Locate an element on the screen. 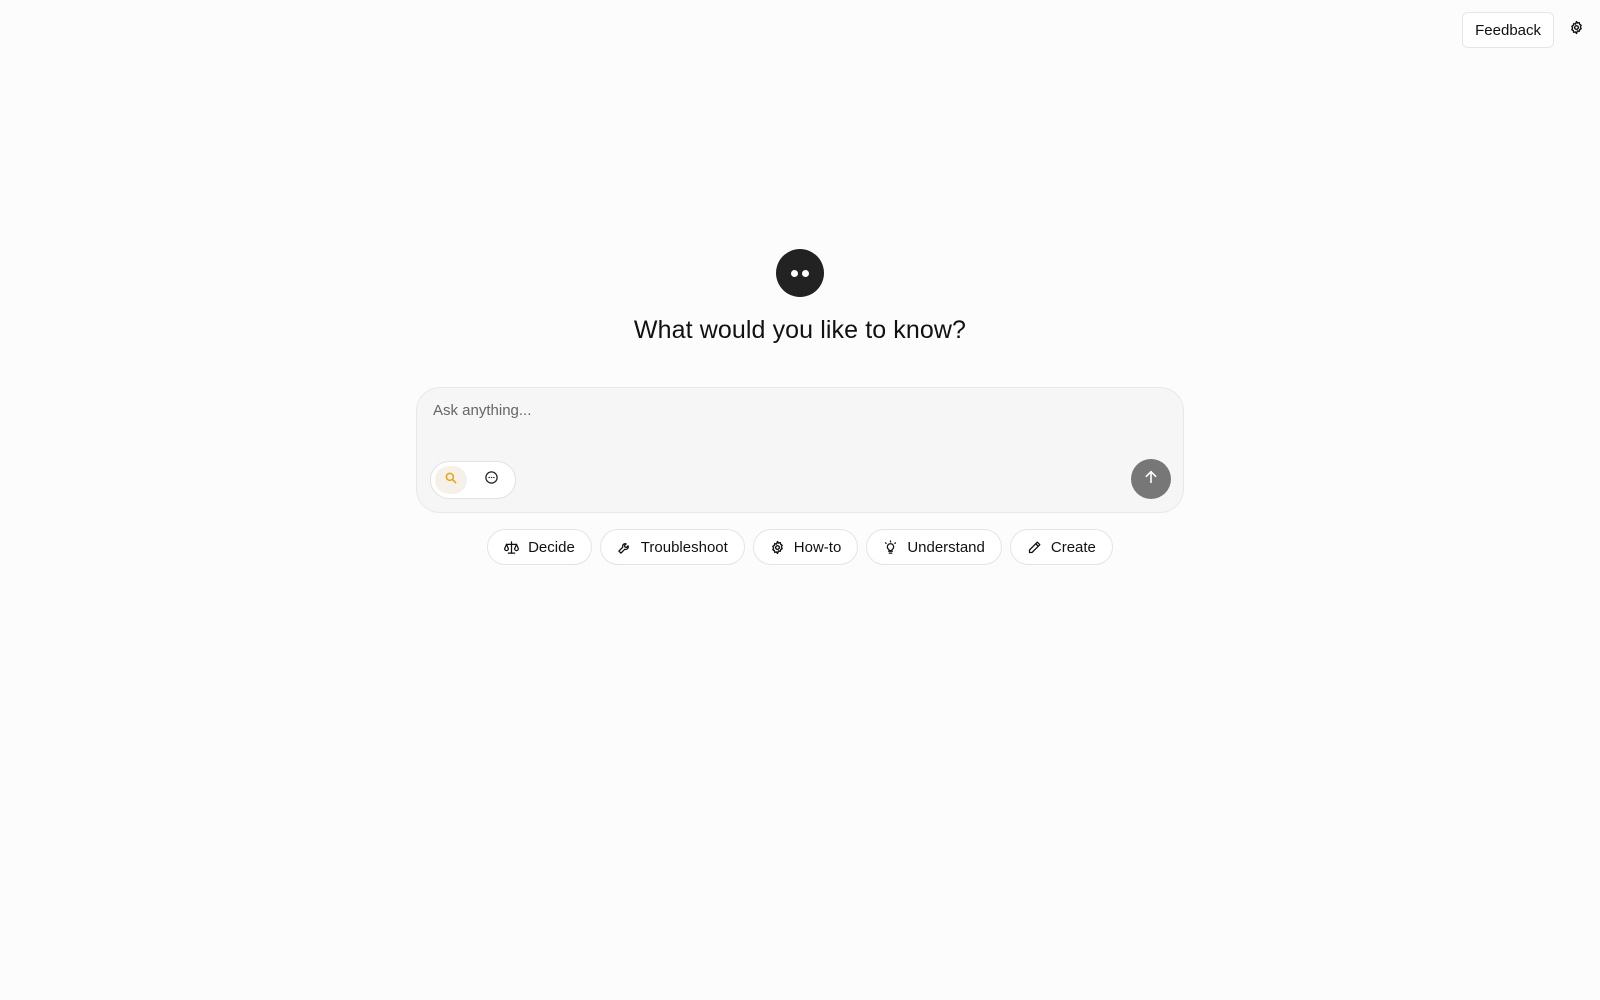 The image size is (1600, 1000). mode-toggle is located at coordinates (473, 480).